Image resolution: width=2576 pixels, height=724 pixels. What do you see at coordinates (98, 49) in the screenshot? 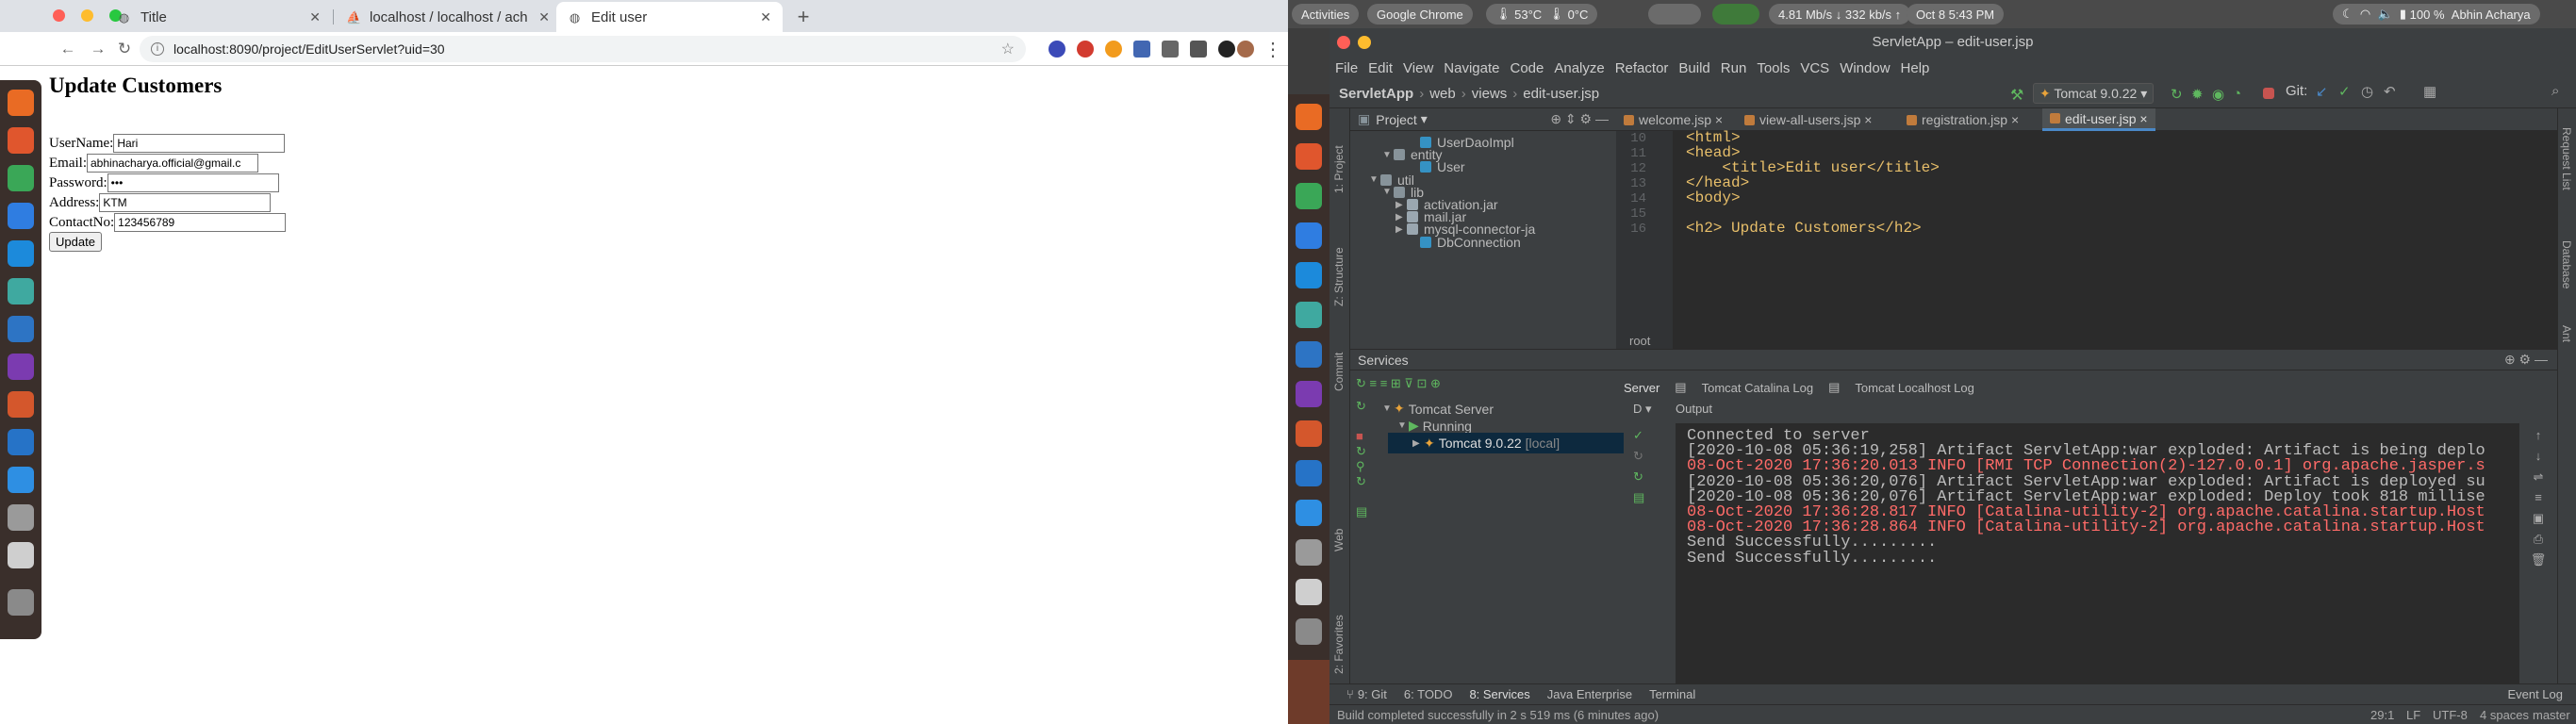
I see `forward-arrow-icon: →` at bounding box center [98, 49].